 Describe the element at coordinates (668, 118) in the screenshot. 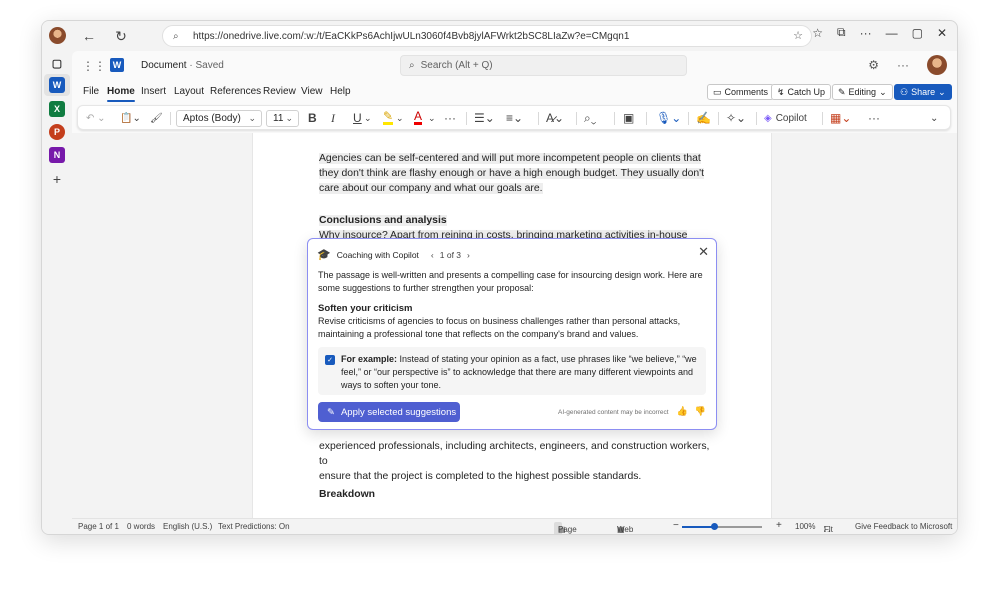

I see `dictate-icon: 🎙⌄` at that location.